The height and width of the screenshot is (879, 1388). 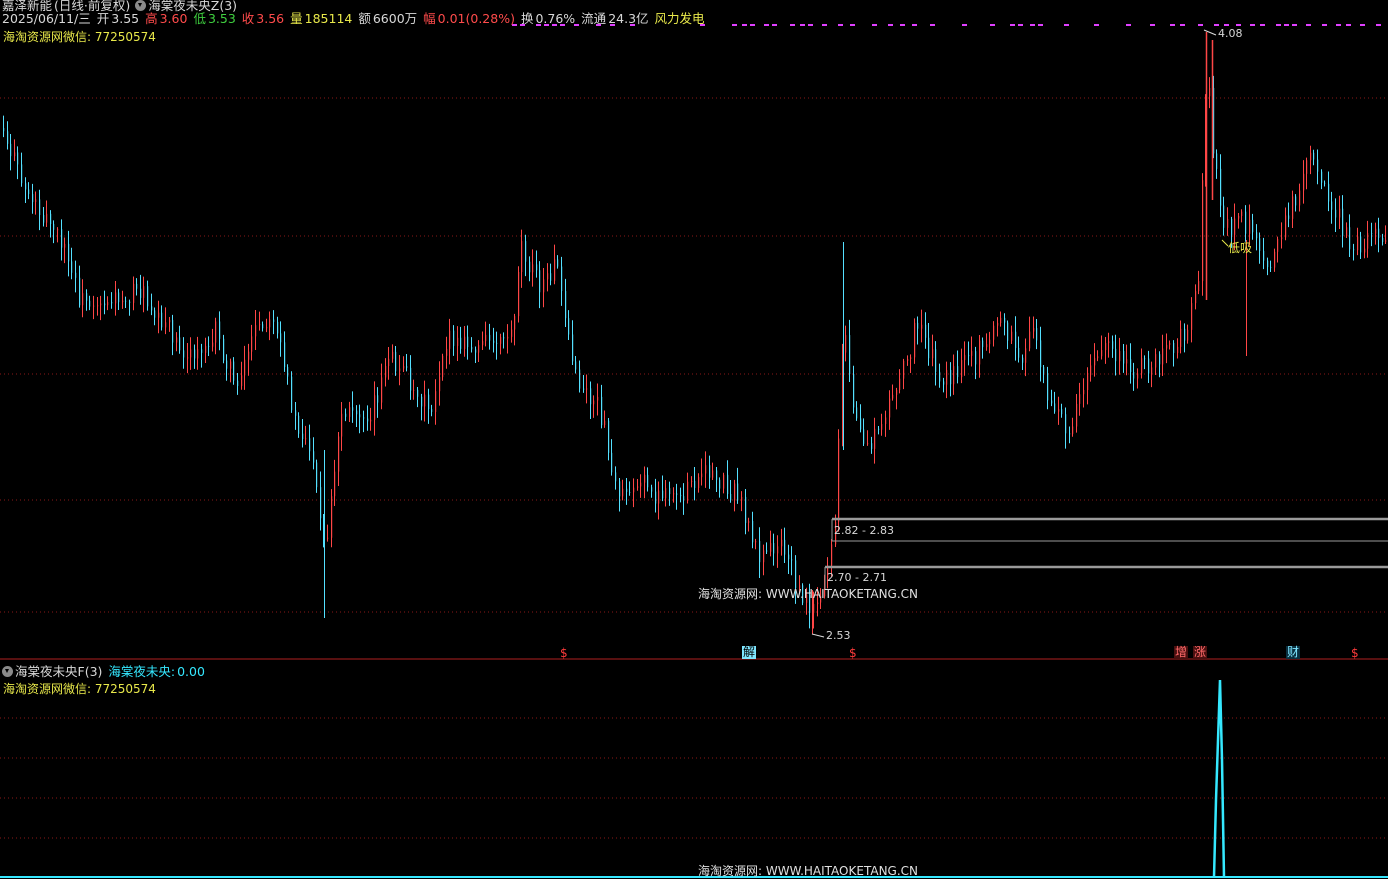 What do you see at coordinates (680, 18) in the screenshot?
I see `sector-name: 风力发电` at bounding box center [680, 18].